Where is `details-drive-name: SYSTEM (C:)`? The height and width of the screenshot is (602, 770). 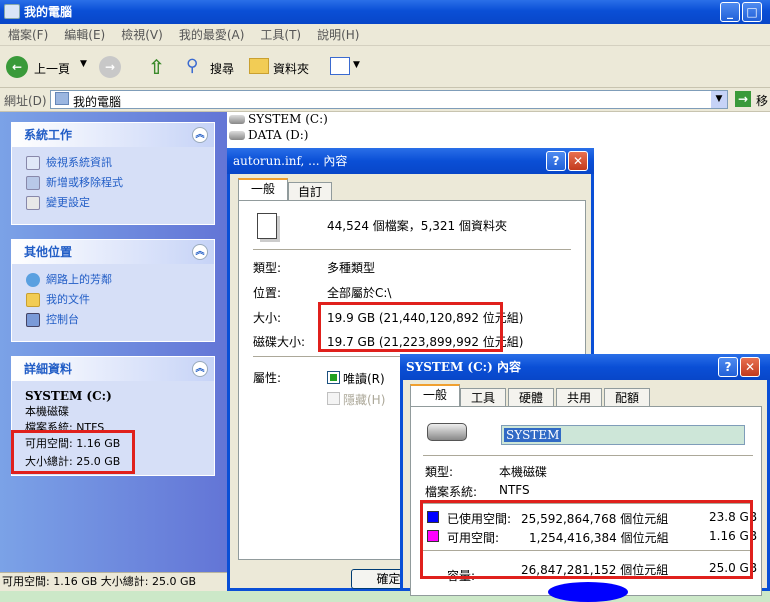
details-drive-name: SYSTEM (C:) is located at coordinates (68, 396).